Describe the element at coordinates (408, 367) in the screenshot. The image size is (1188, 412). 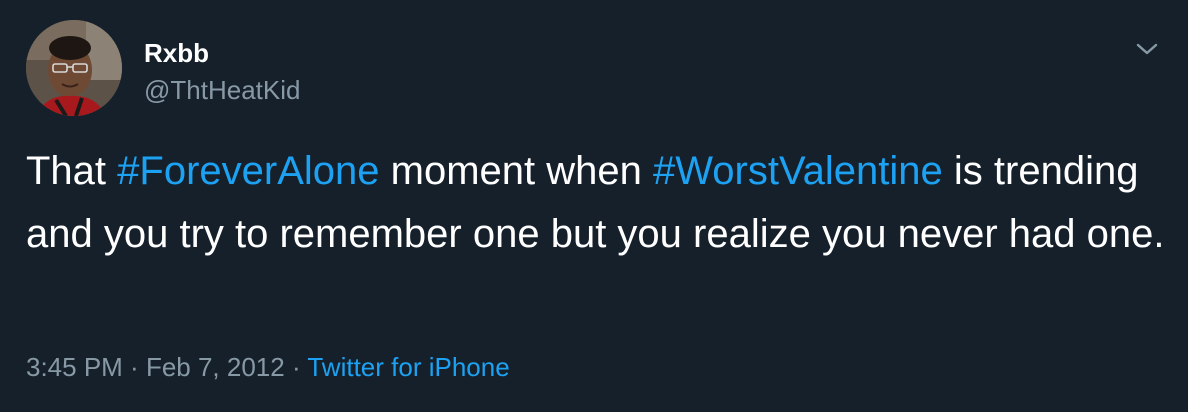
I see `tweet-source-link: Twitter for iPhone` at that location.